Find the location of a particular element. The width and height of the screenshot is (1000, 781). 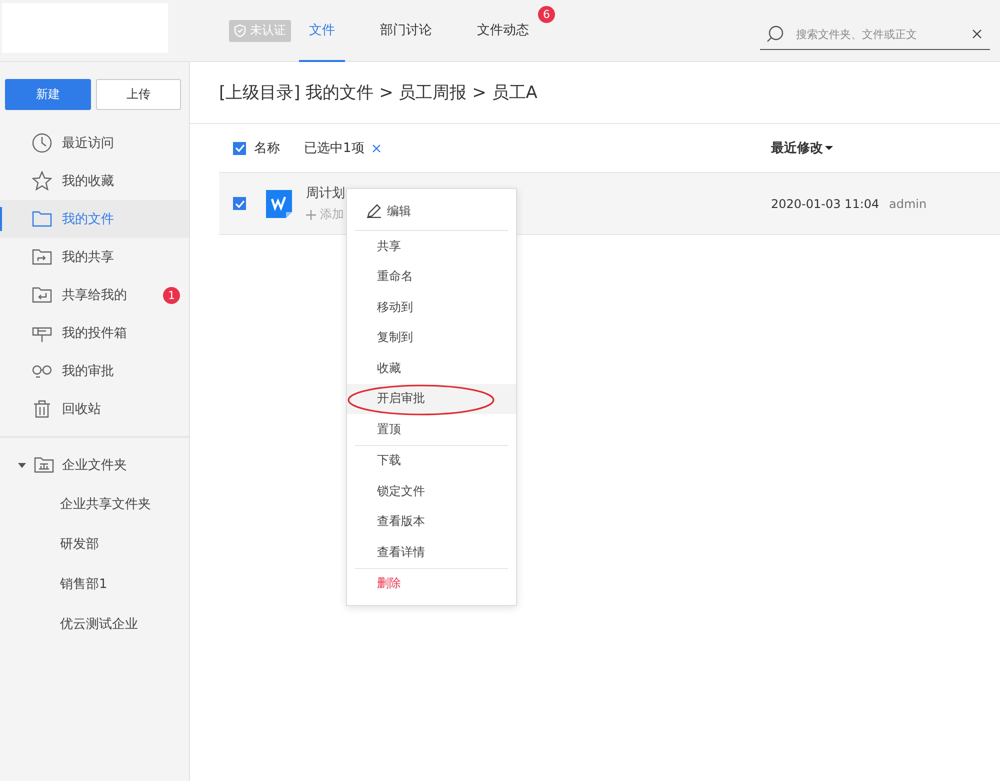

pencil-icon is located at coordinates (374, 211).